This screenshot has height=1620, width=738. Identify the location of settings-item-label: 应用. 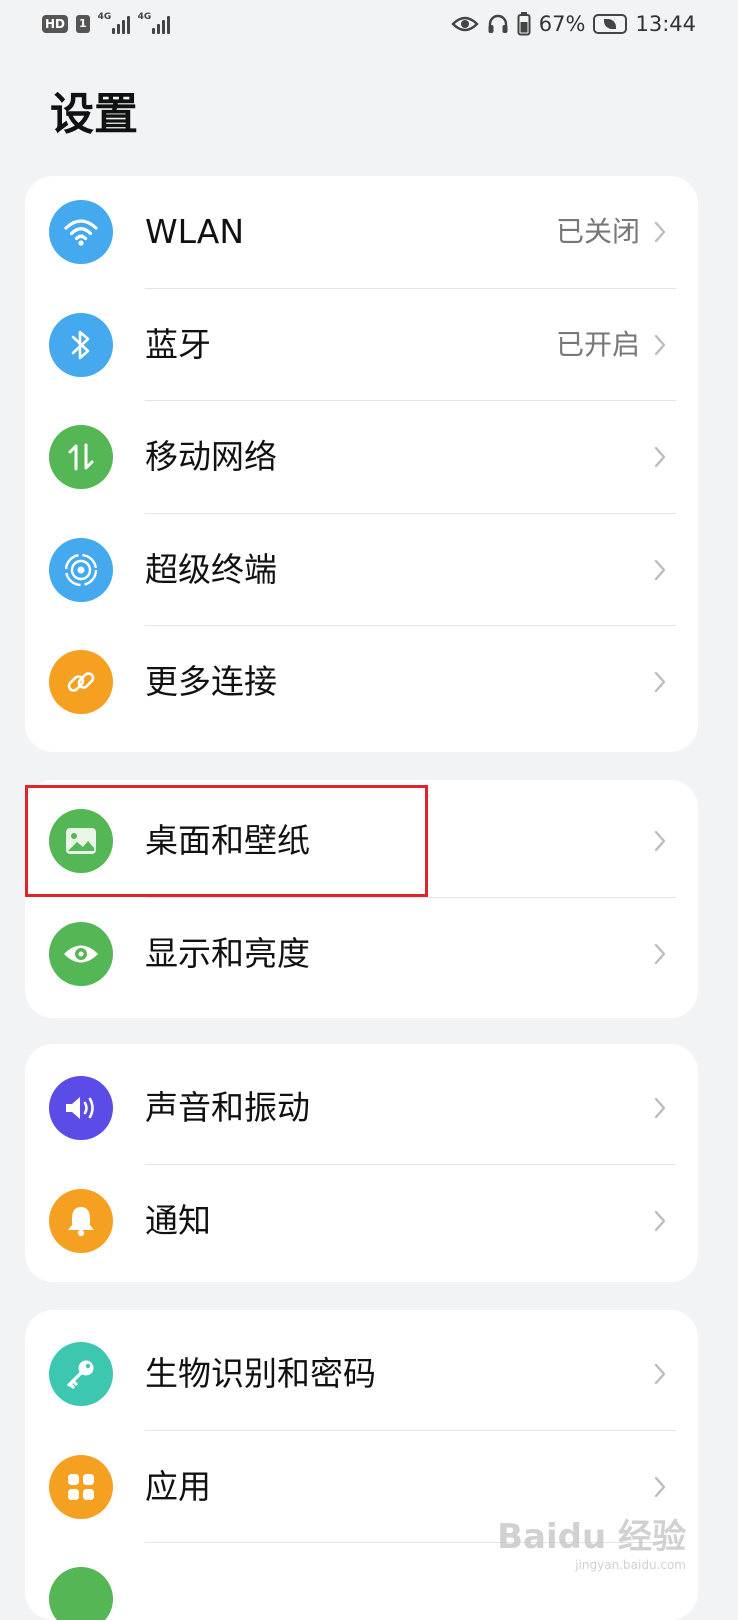
(178, 1486).